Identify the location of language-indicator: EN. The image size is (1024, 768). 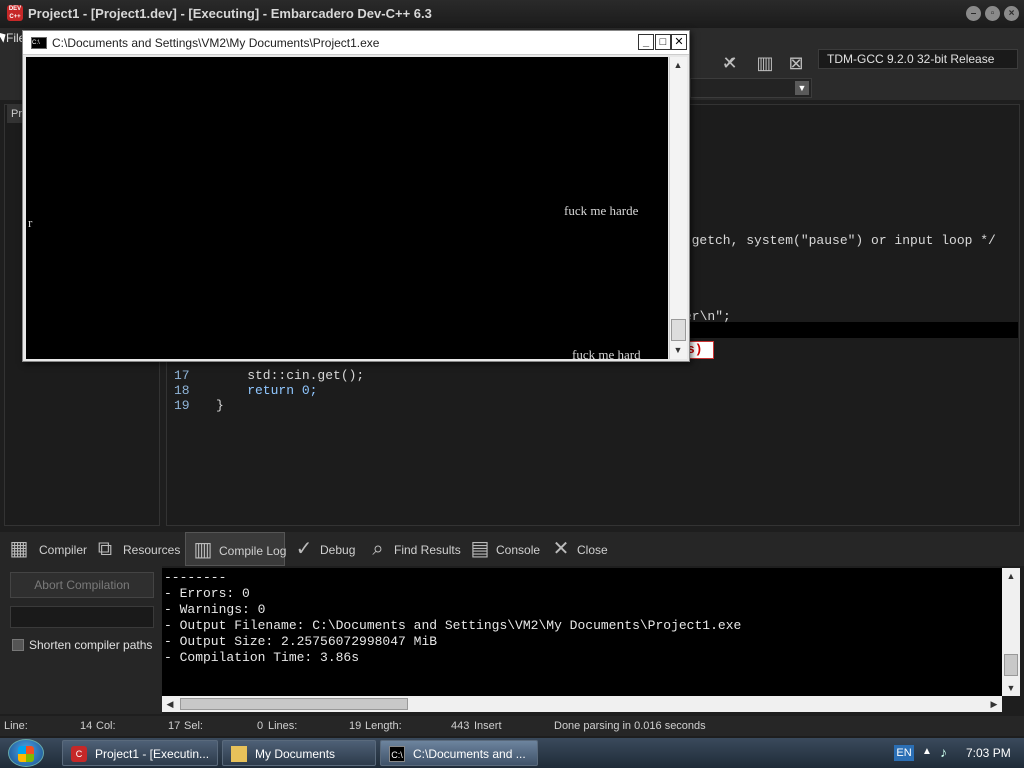
(904, 753).